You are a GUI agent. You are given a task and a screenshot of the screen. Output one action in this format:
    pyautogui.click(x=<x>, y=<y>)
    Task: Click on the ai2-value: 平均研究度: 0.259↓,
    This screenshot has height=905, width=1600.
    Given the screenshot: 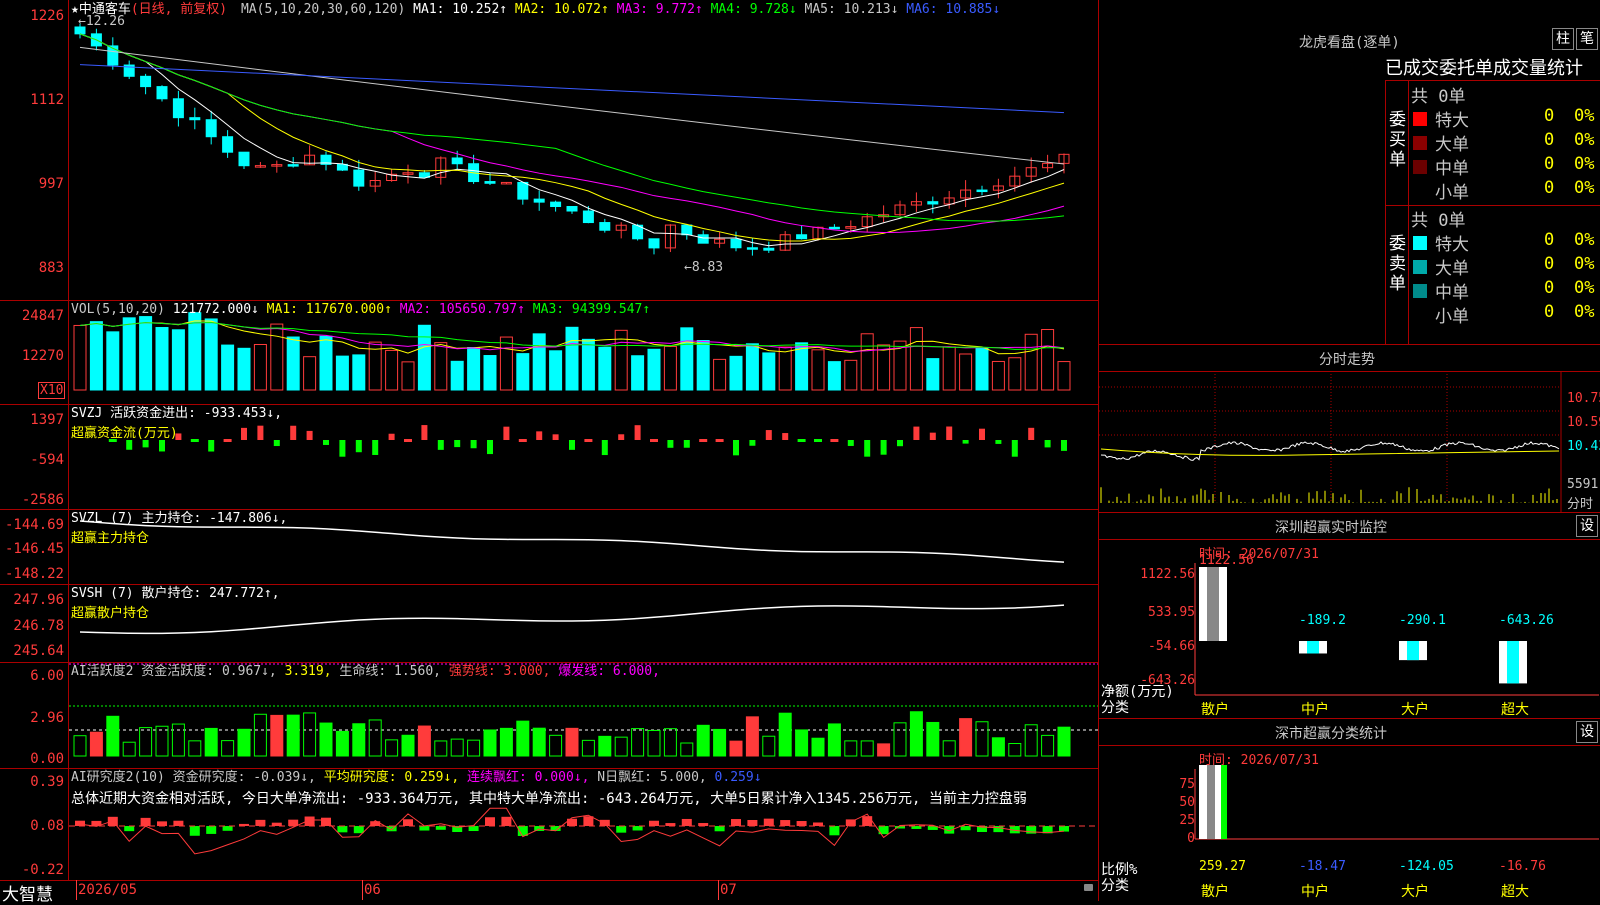 What is the action you would take?
    pyautogui.click(x=387, y=777)
    